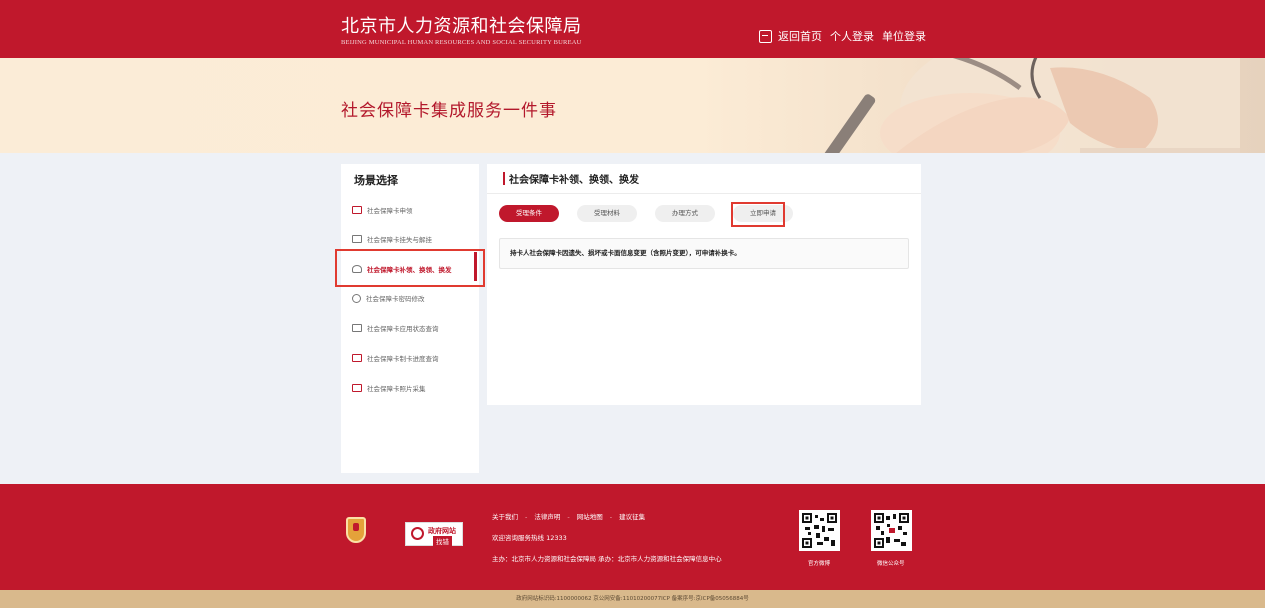  What do you see at coordinates (396, 389) in the screenshot?
I see `sidebar-item-label: 社会保障卡照片采集` at bounding box center [396, 389].